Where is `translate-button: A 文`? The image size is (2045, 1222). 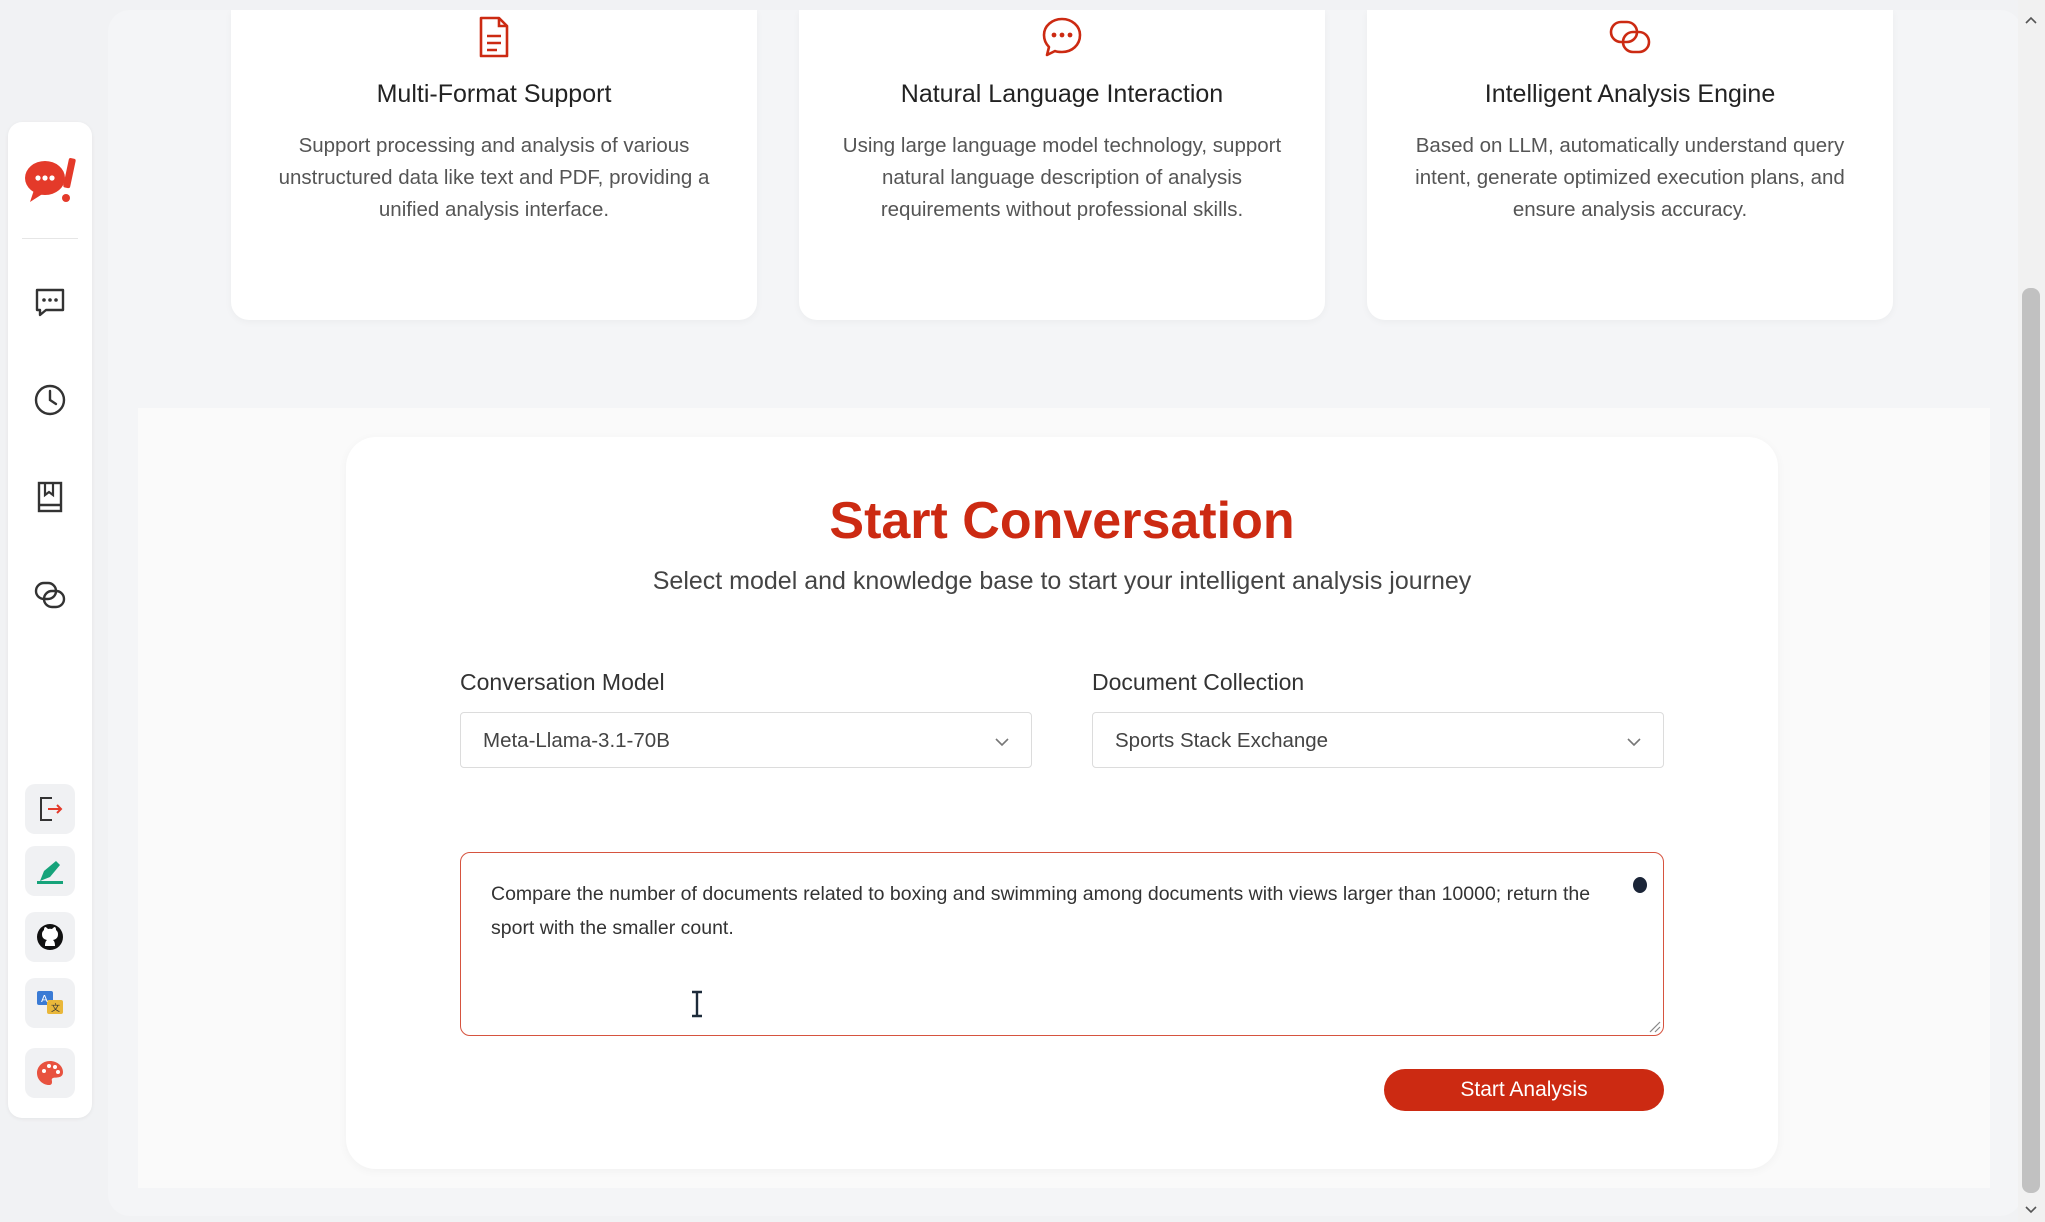 translate-button: A 文 is located at coordinates (50, 1003).